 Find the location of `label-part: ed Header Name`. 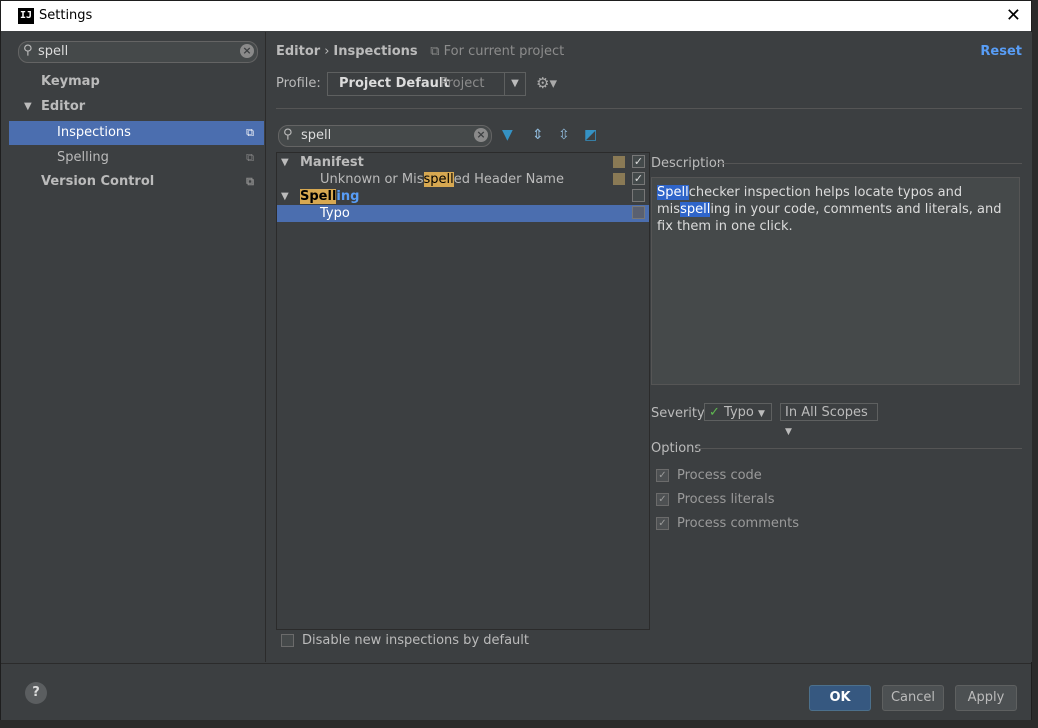

label-part: ed Header Name is located at coordinates (508, 179).